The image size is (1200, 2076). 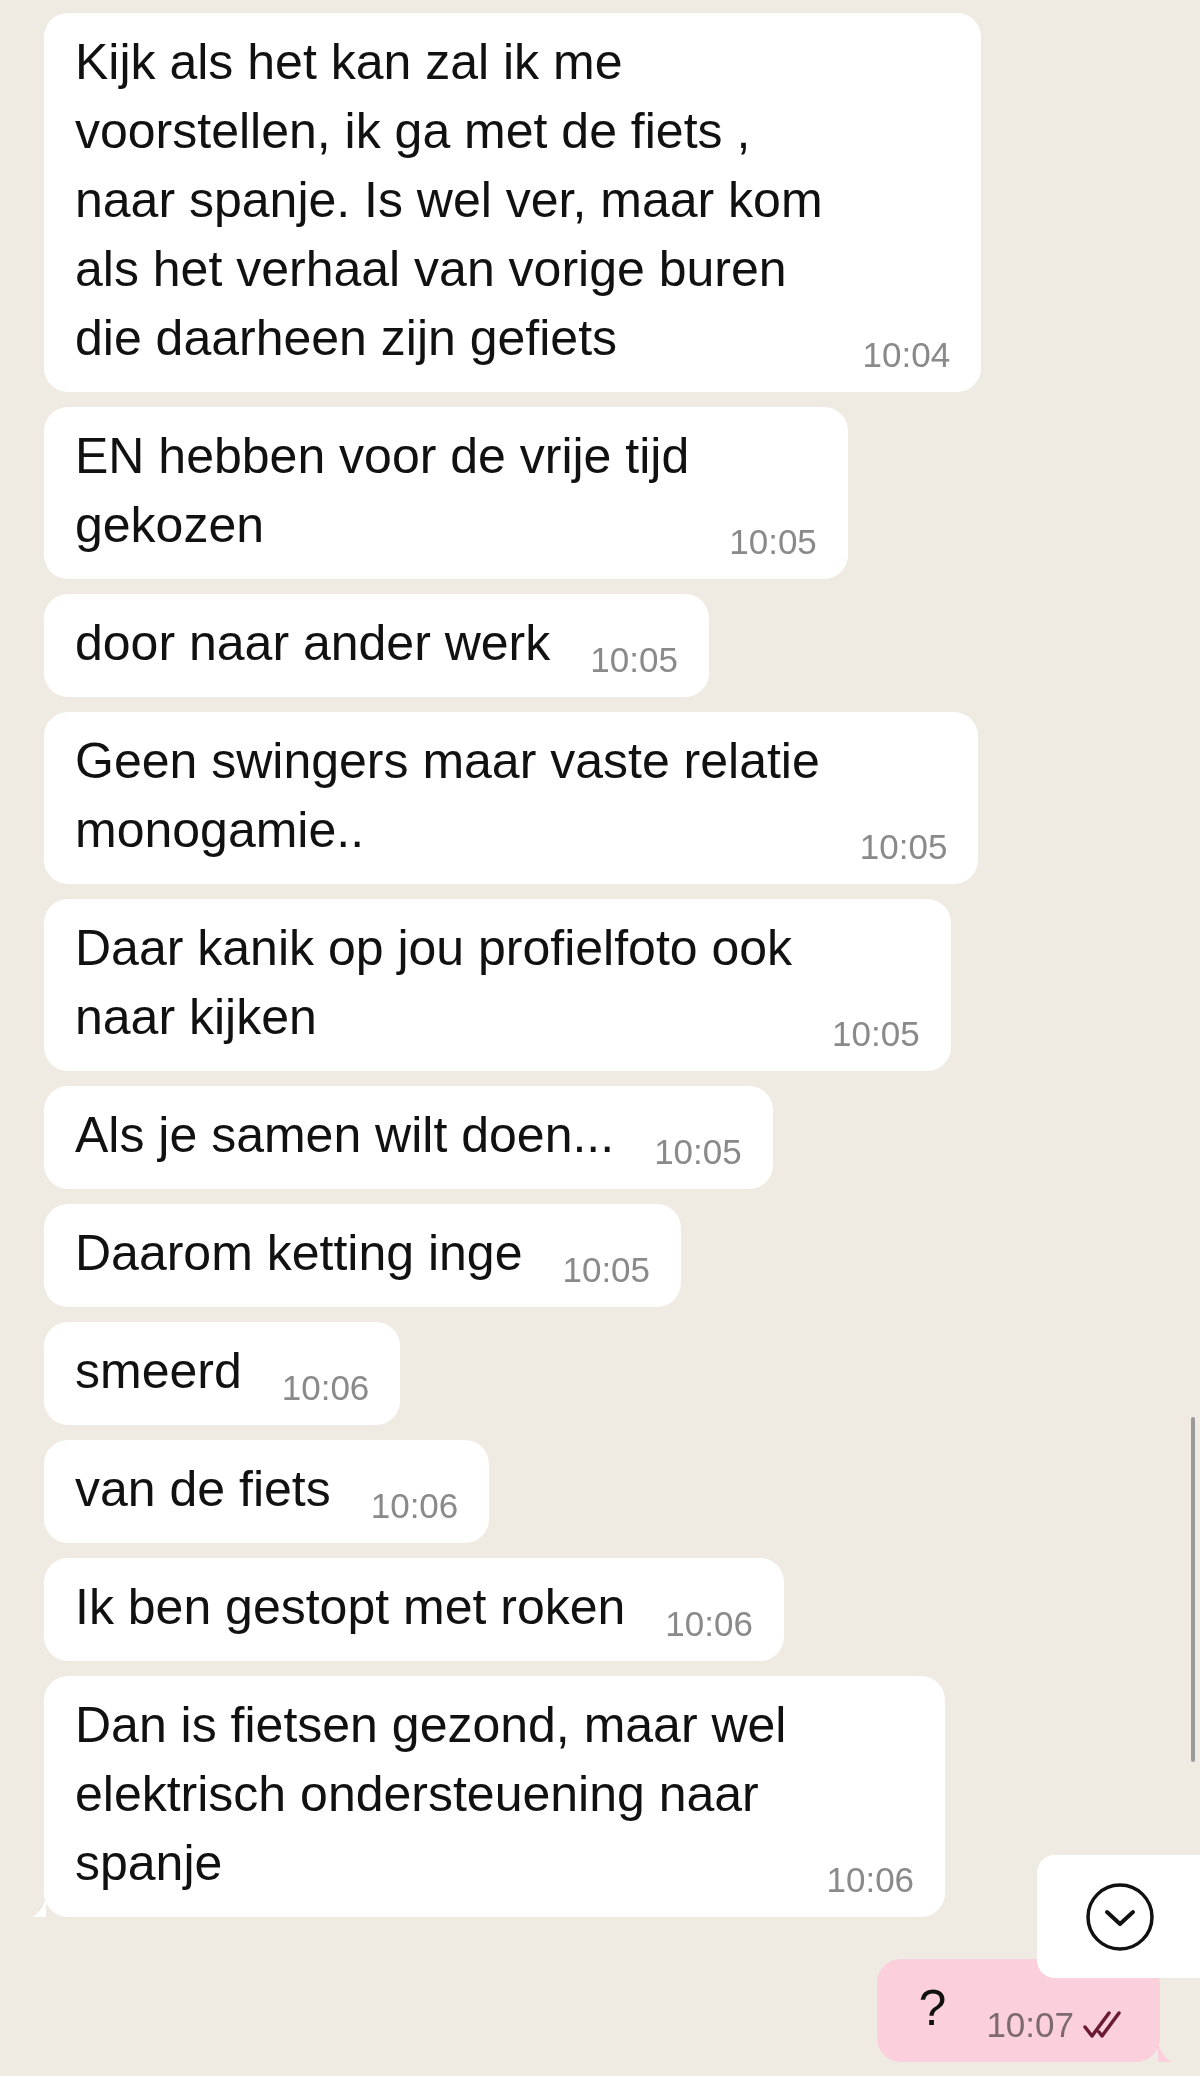 What do you see at coordinates (906, 355) in the screenshot?
I see `timestamp: 10:04` at bounding box center [906, 355].